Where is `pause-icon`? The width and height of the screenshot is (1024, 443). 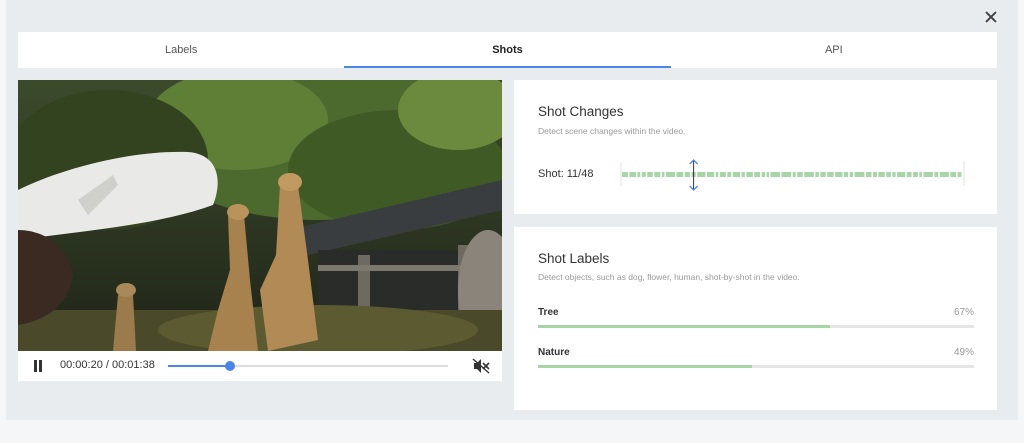 pause-icon is located at coordinates (38, 366).